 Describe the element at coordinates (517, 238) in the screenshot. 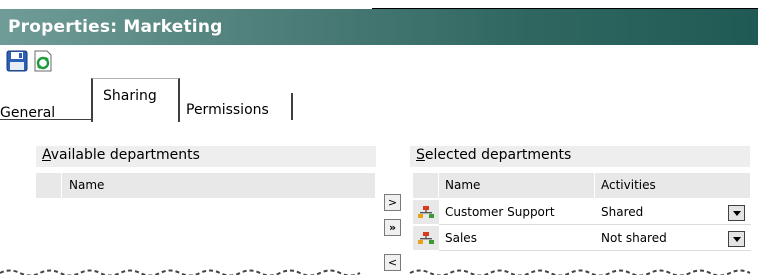

I see `department-name: Sales` at that location.